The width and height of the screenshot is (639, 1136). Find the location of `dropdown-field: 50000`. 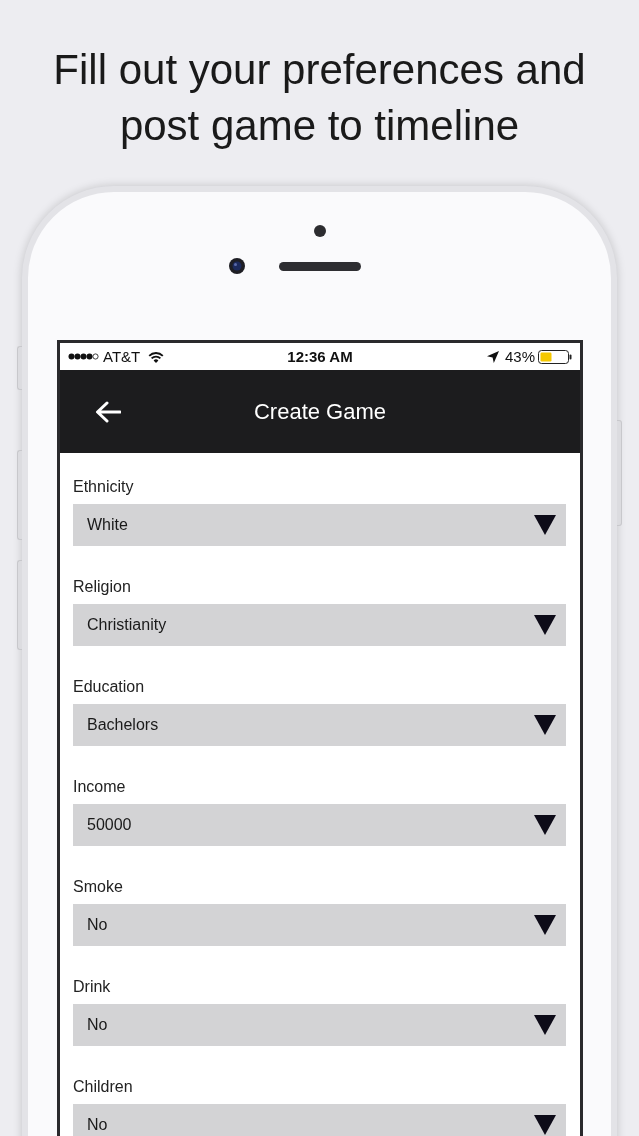

dropdown-field: 50000 is located at coordinates (319, 825).